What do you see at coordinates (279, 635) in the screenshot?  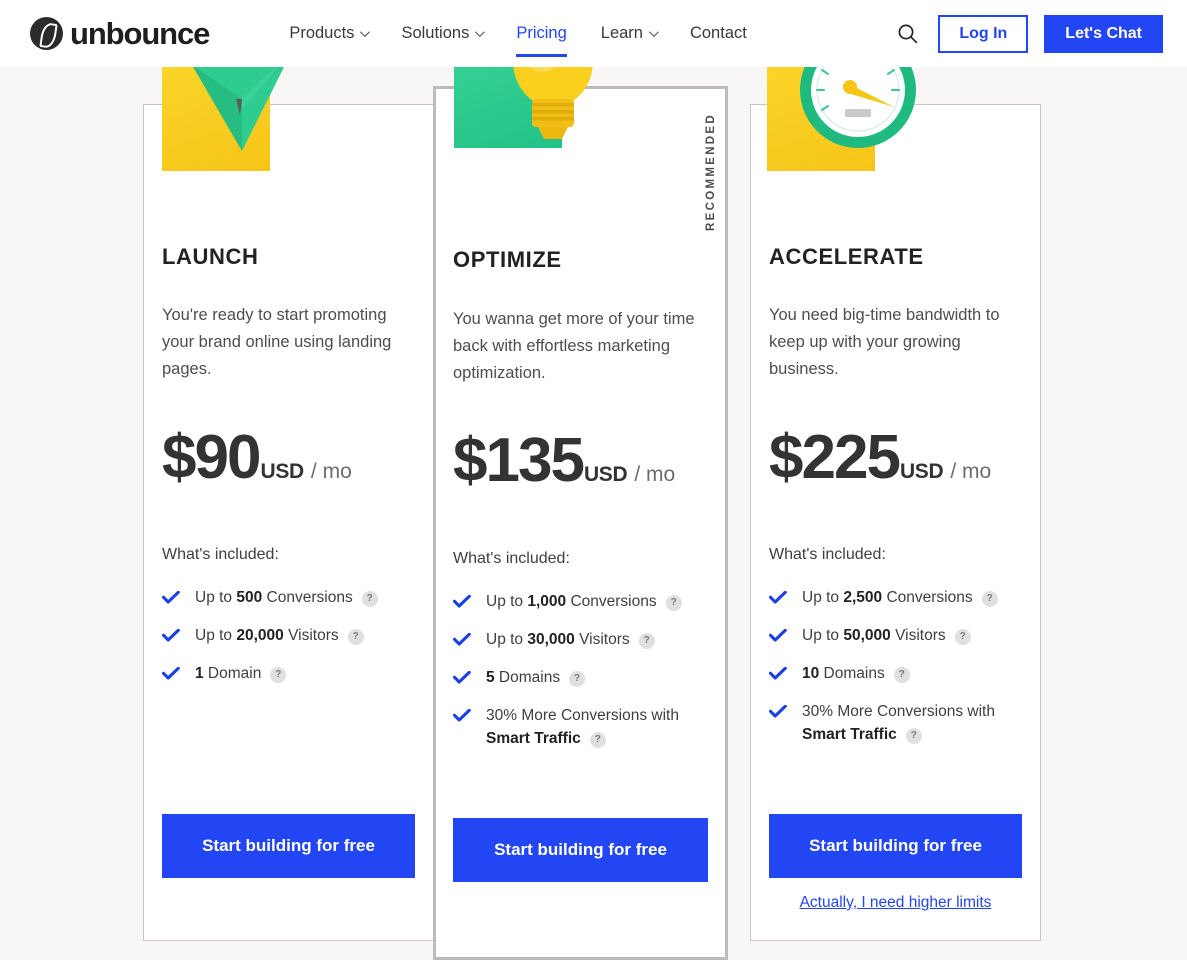 I see `feature-text: Up to 20,000 Visitors?` at bounding box center [279, 635].